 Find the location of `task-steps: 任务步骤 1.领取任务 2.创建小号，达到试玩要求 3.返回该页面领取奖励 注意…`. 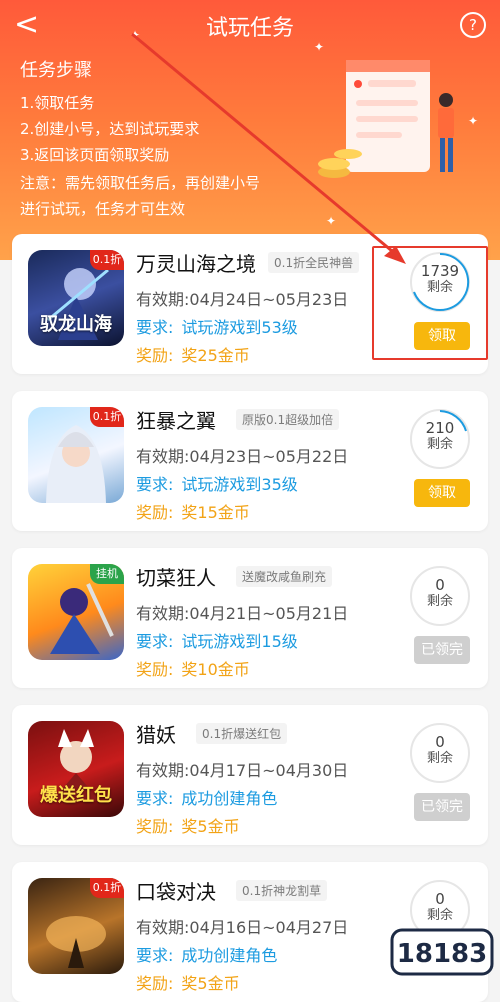

task-steps: 任务步骤 1.领取任务 2.创建小号，达到试玩要求 3.返回该页面领取奖励 注意… is located at coordinates (140, 139).